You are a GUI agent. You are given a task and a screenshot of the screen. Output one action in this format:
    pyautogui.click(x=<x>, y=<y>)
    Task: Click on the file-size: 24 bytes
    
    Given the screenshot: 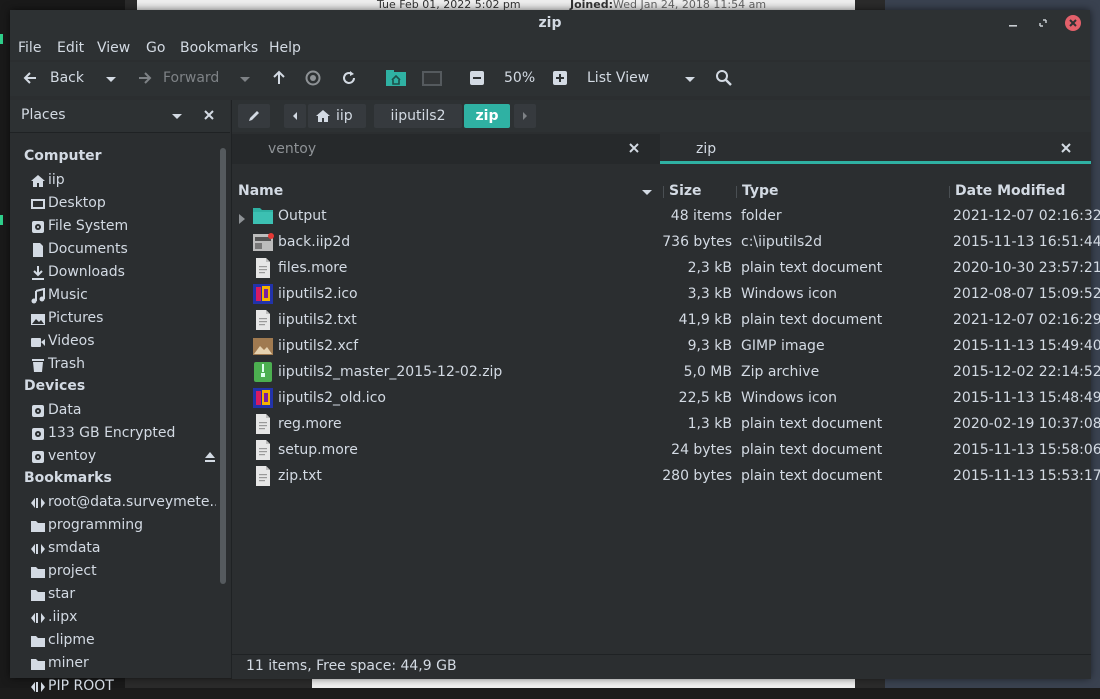 What is the action you would take?
    pyautogui.click(x=701, y=450)
    